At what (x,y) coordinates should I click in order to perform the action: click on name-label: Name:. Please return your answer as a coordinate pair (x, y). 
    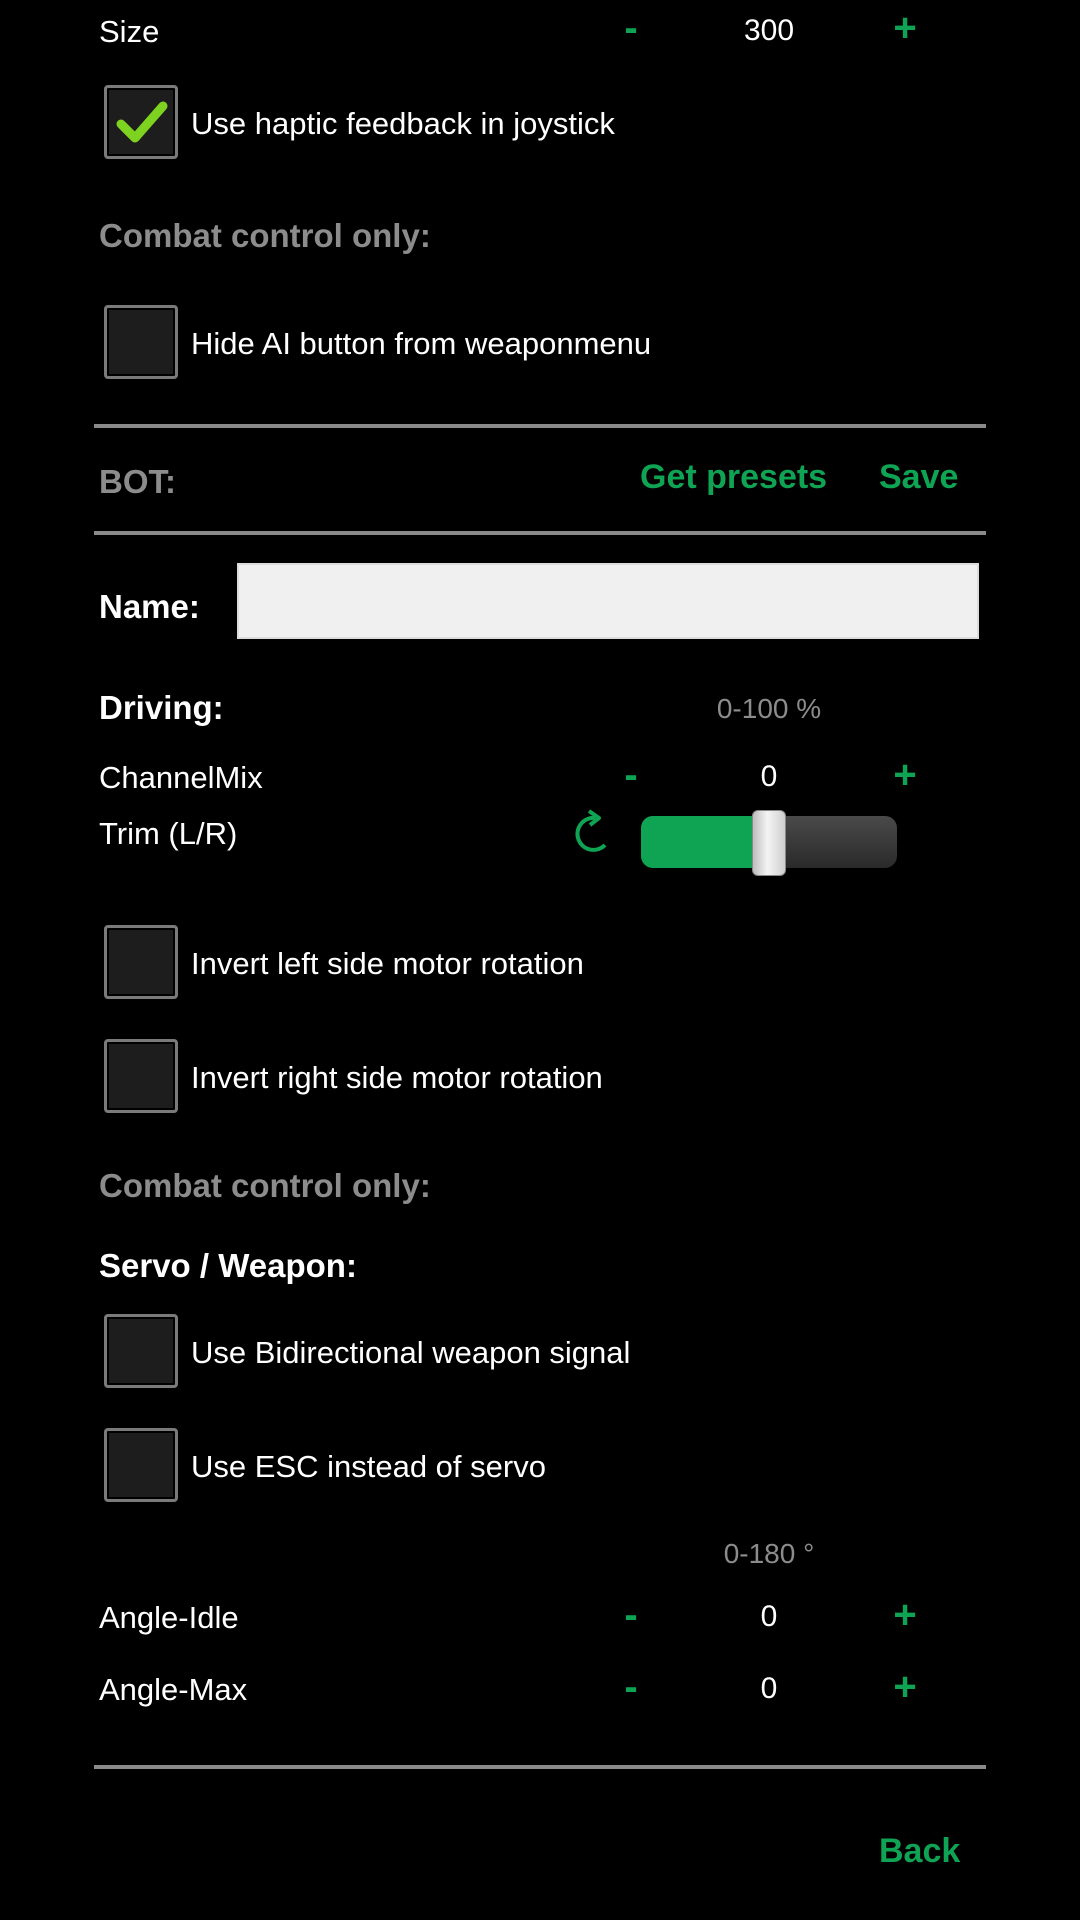
    Looking at the image, I should click on (149, 606).